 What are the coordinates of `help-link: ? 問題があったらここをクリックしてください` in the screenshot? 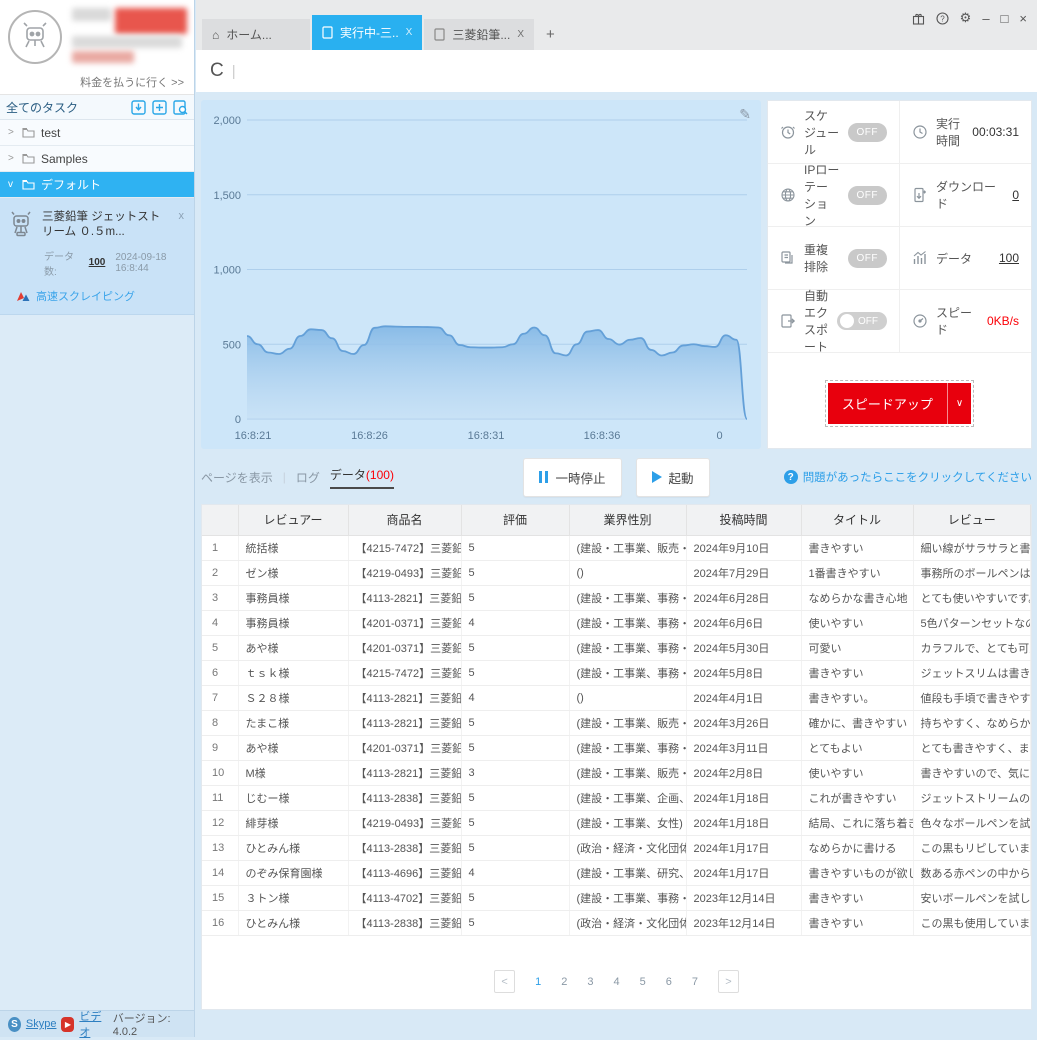 It's located at (907, 477).